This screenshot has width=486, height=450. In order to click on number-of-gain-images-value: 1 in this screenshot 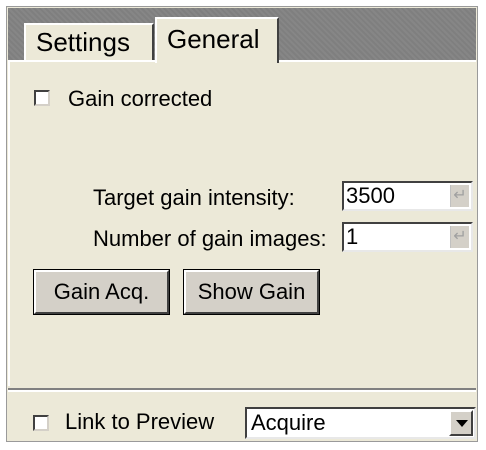, I will do `click(352, 236)`.